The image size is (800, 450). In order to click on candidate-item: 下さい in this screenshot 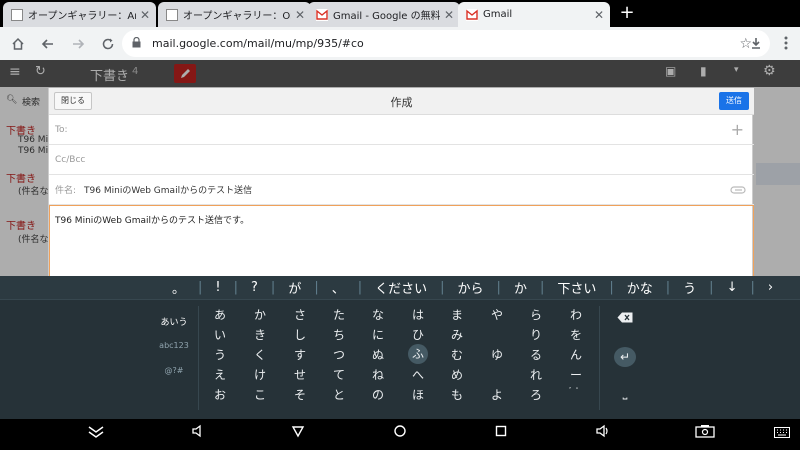, I will do `click(576, 287)`.